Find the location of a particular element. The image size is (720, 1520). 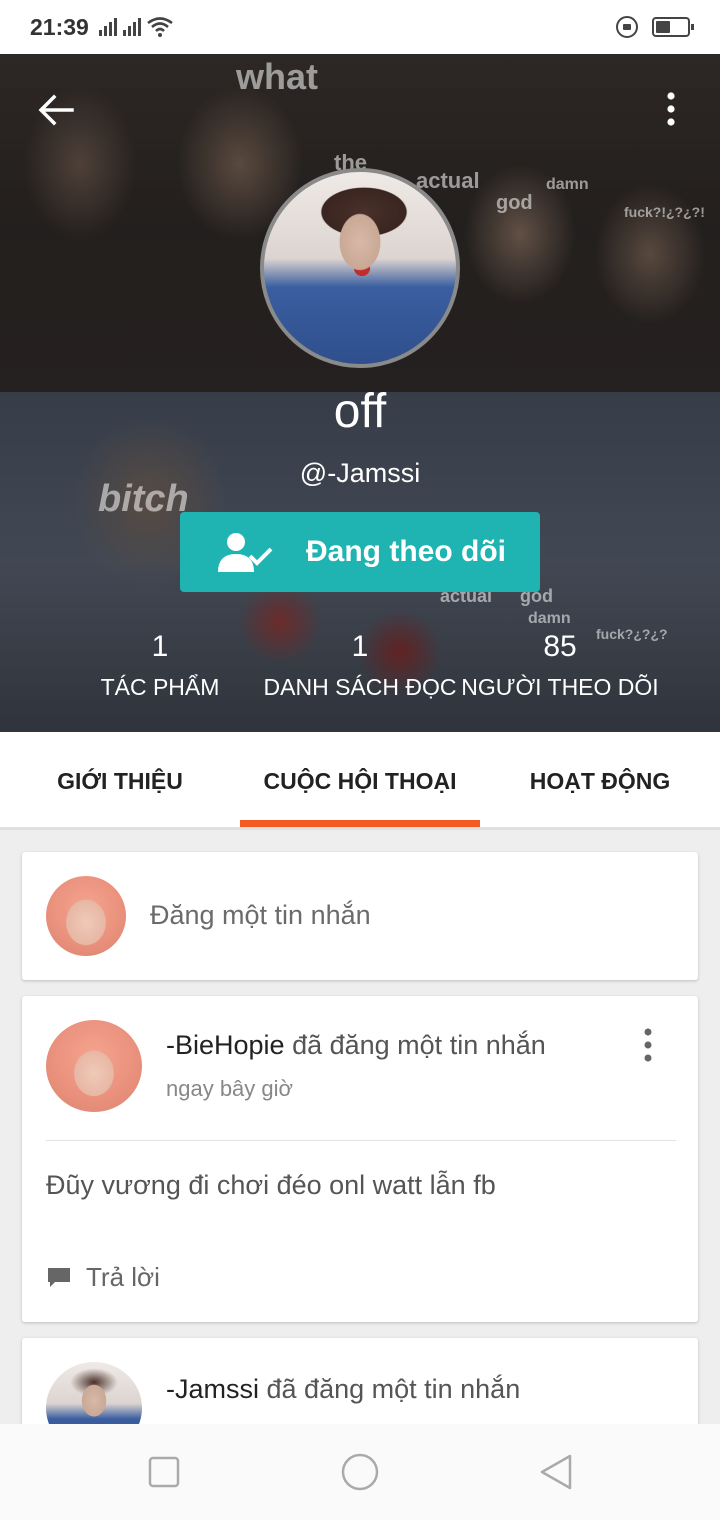

user-check-icon is located at coordinates (245, 552).